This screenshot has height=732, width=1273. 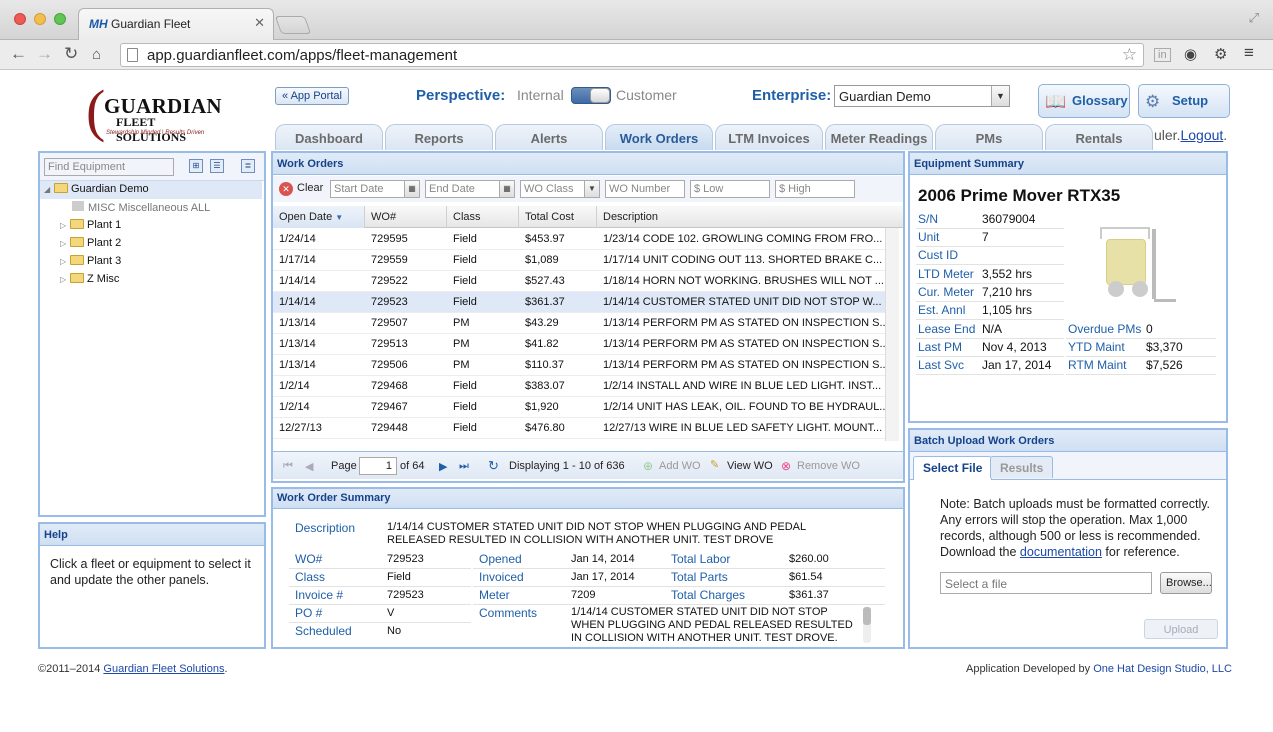 What do you see at coordinates (309, 466) in the screenshot?
I see `prev-page-icon: ◀` at bounding box center [309, 466].